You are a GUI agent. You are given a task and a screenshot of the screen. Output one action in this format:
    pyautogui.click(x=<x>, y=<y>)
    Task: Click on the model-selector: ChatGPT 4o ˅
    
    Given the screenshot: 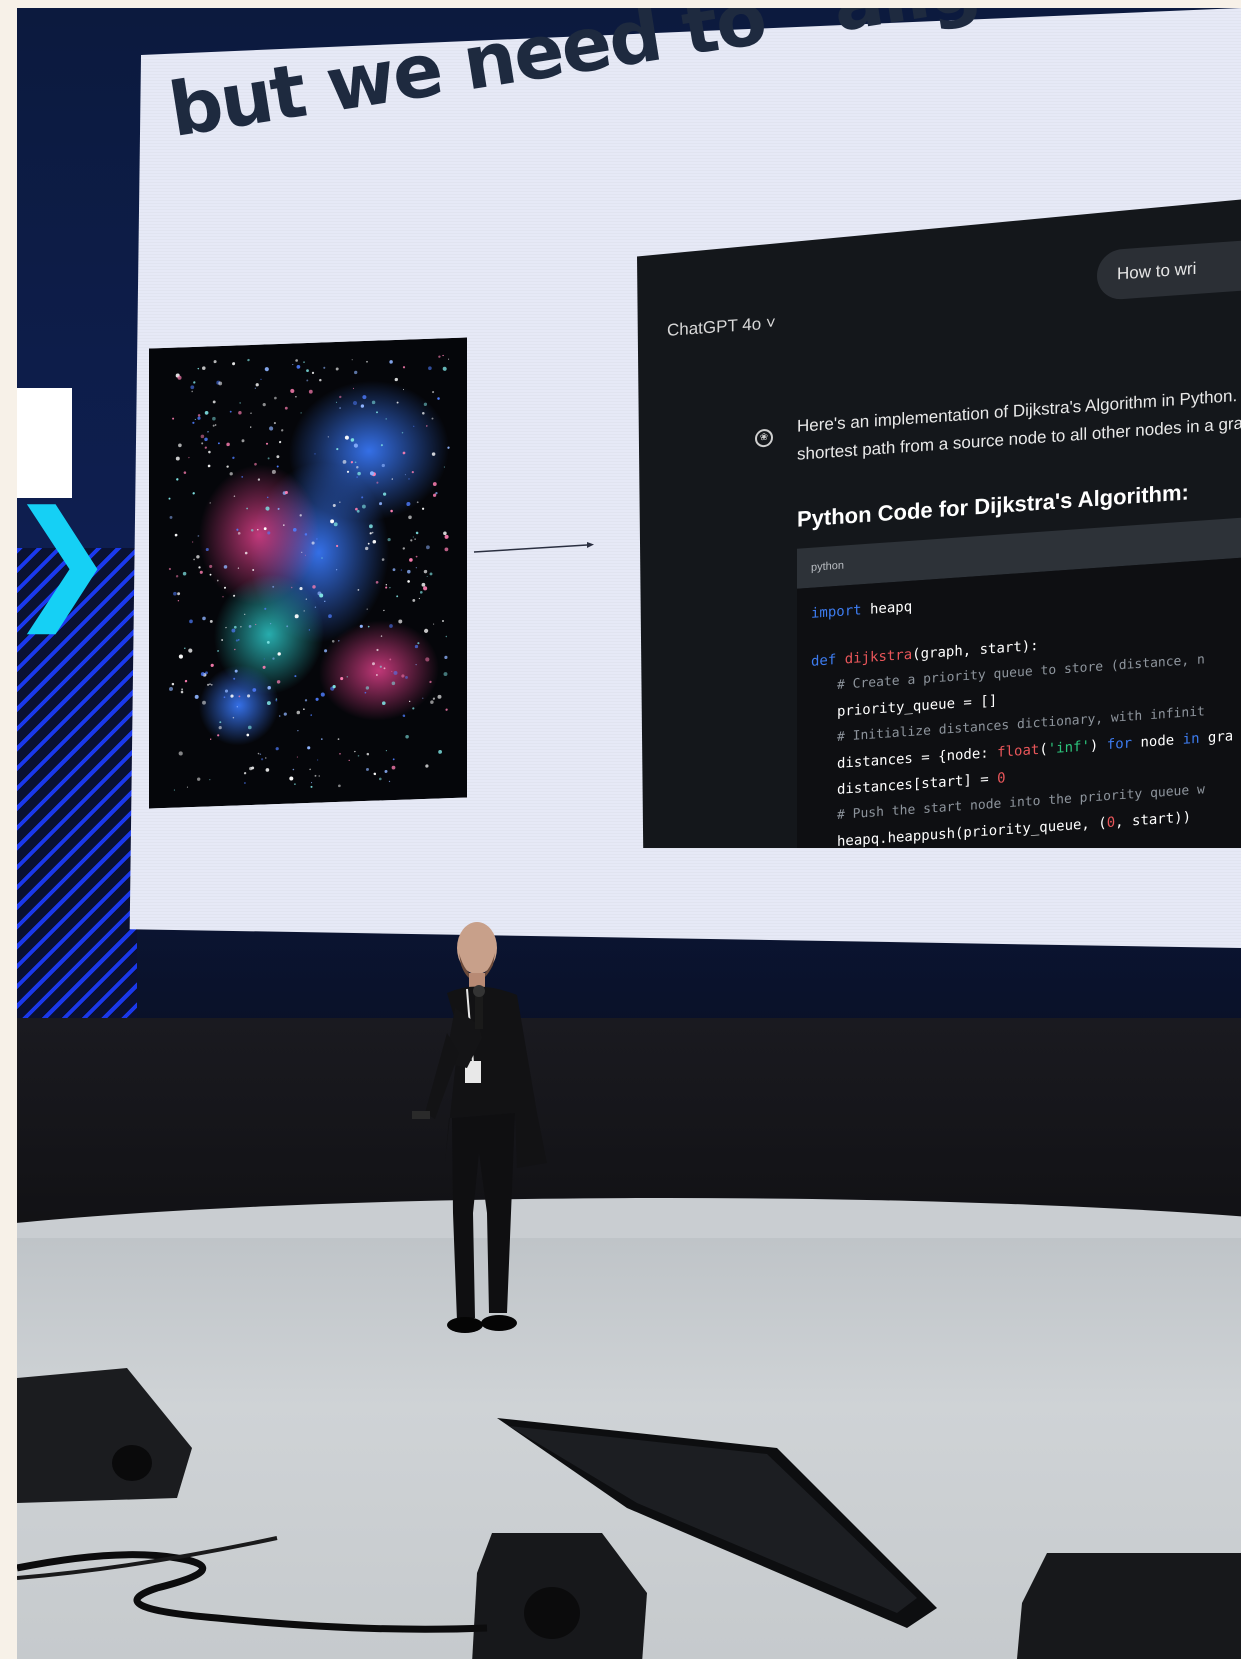 What is the action you would take?
    pyautogui.click(x=721, y=327)
    